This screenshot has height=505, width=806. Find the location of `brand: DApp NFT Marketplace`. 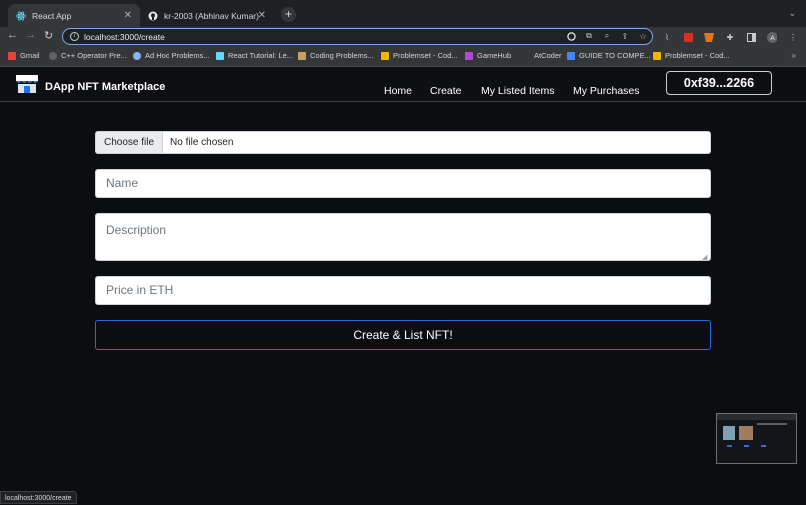

brand: DApp NFT Marketplace is located at coordinates (90, 86).